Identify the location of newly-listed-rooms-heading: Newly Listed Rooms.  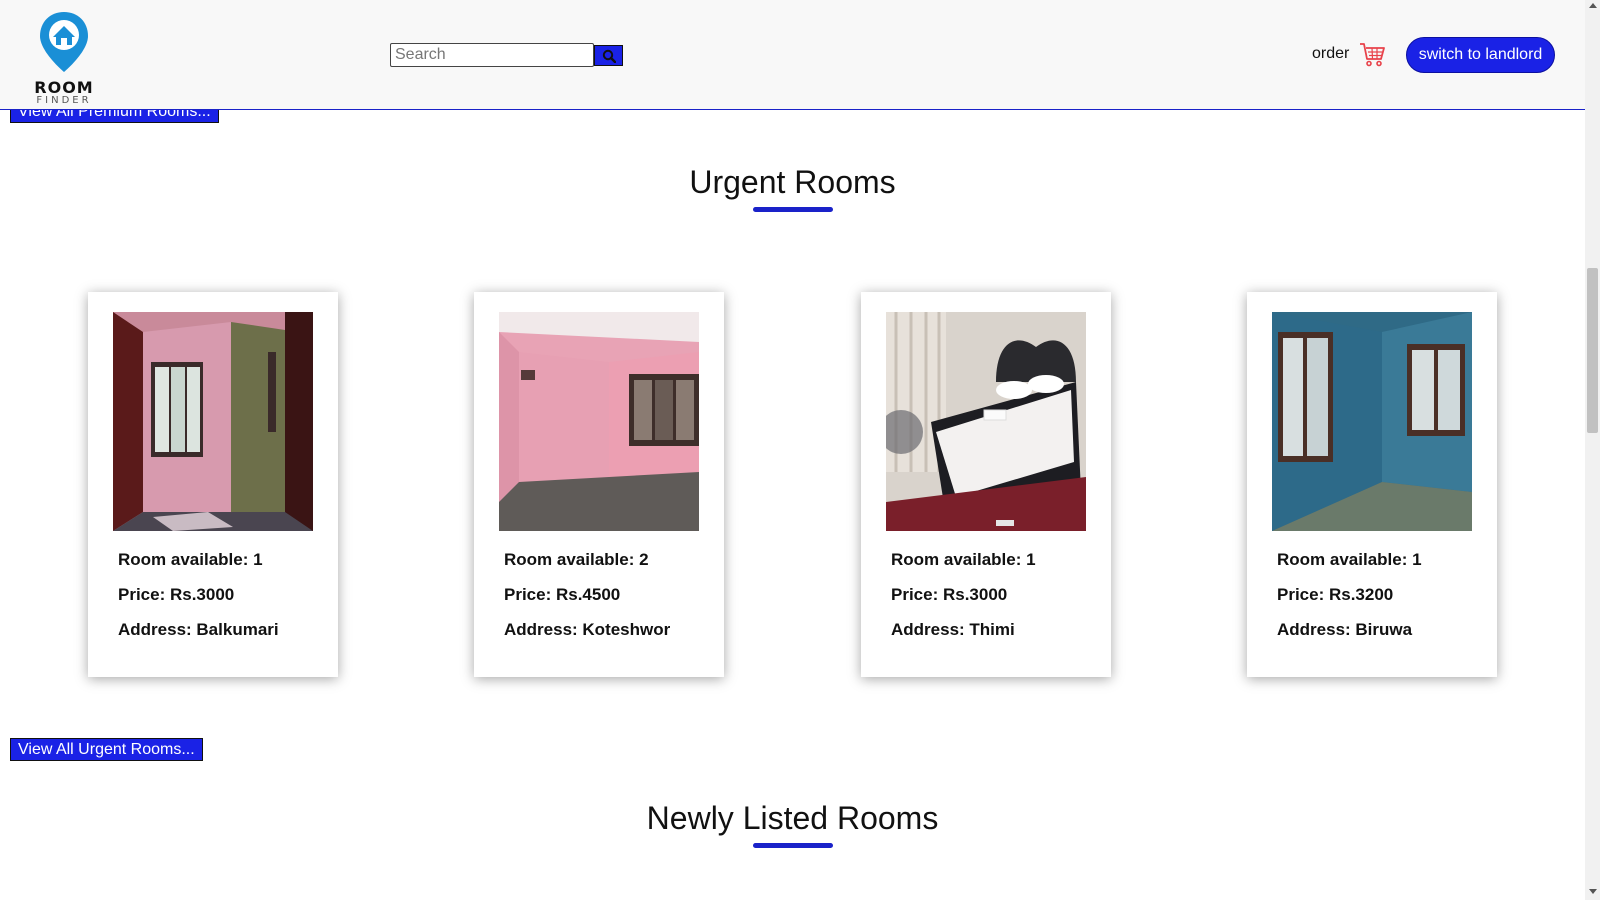
(792, 818).